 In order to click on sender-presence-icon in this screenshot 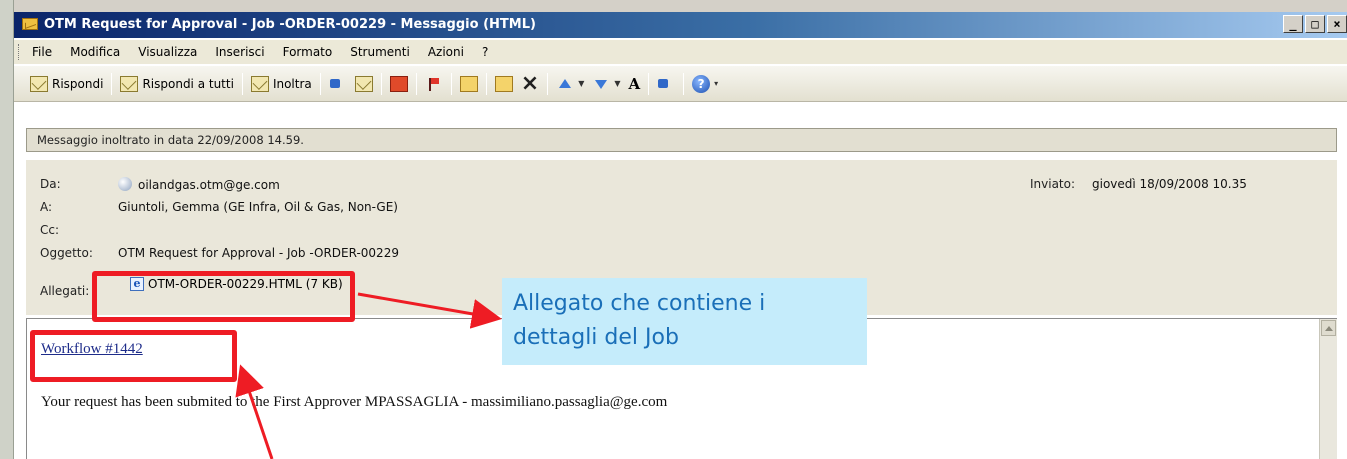, I will do `click(125, 184)`.